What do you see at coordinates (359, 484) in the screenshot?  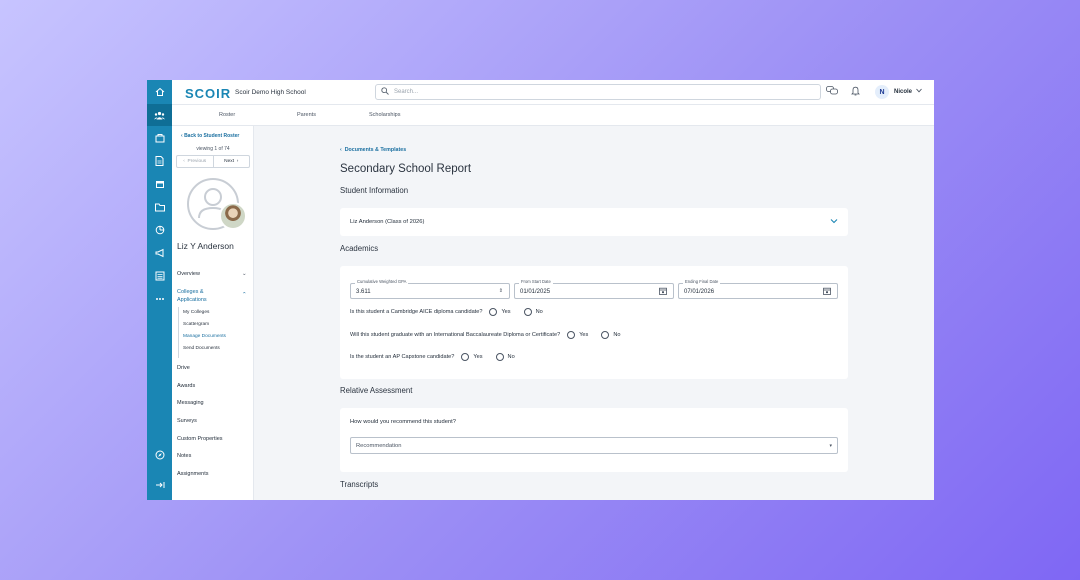 I see `transcripts-heading: Transcripts` at bounding box center [359, 484].